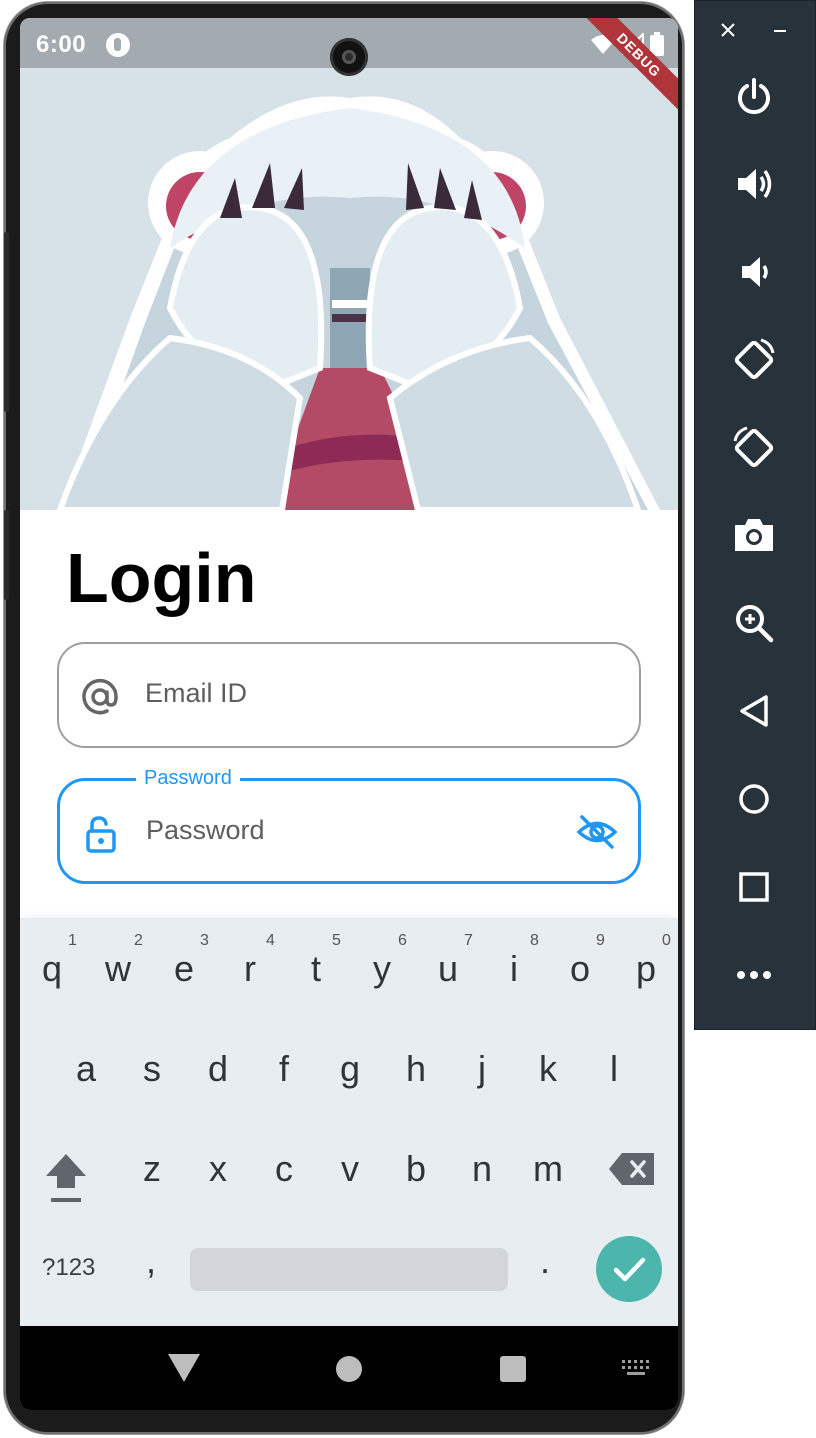 This screenshot has width=816, height=1438. What do you see at coordinates (402, 940) in the screenshot?
I see `key-hint-6: 6` at bounding box center [402, 940].